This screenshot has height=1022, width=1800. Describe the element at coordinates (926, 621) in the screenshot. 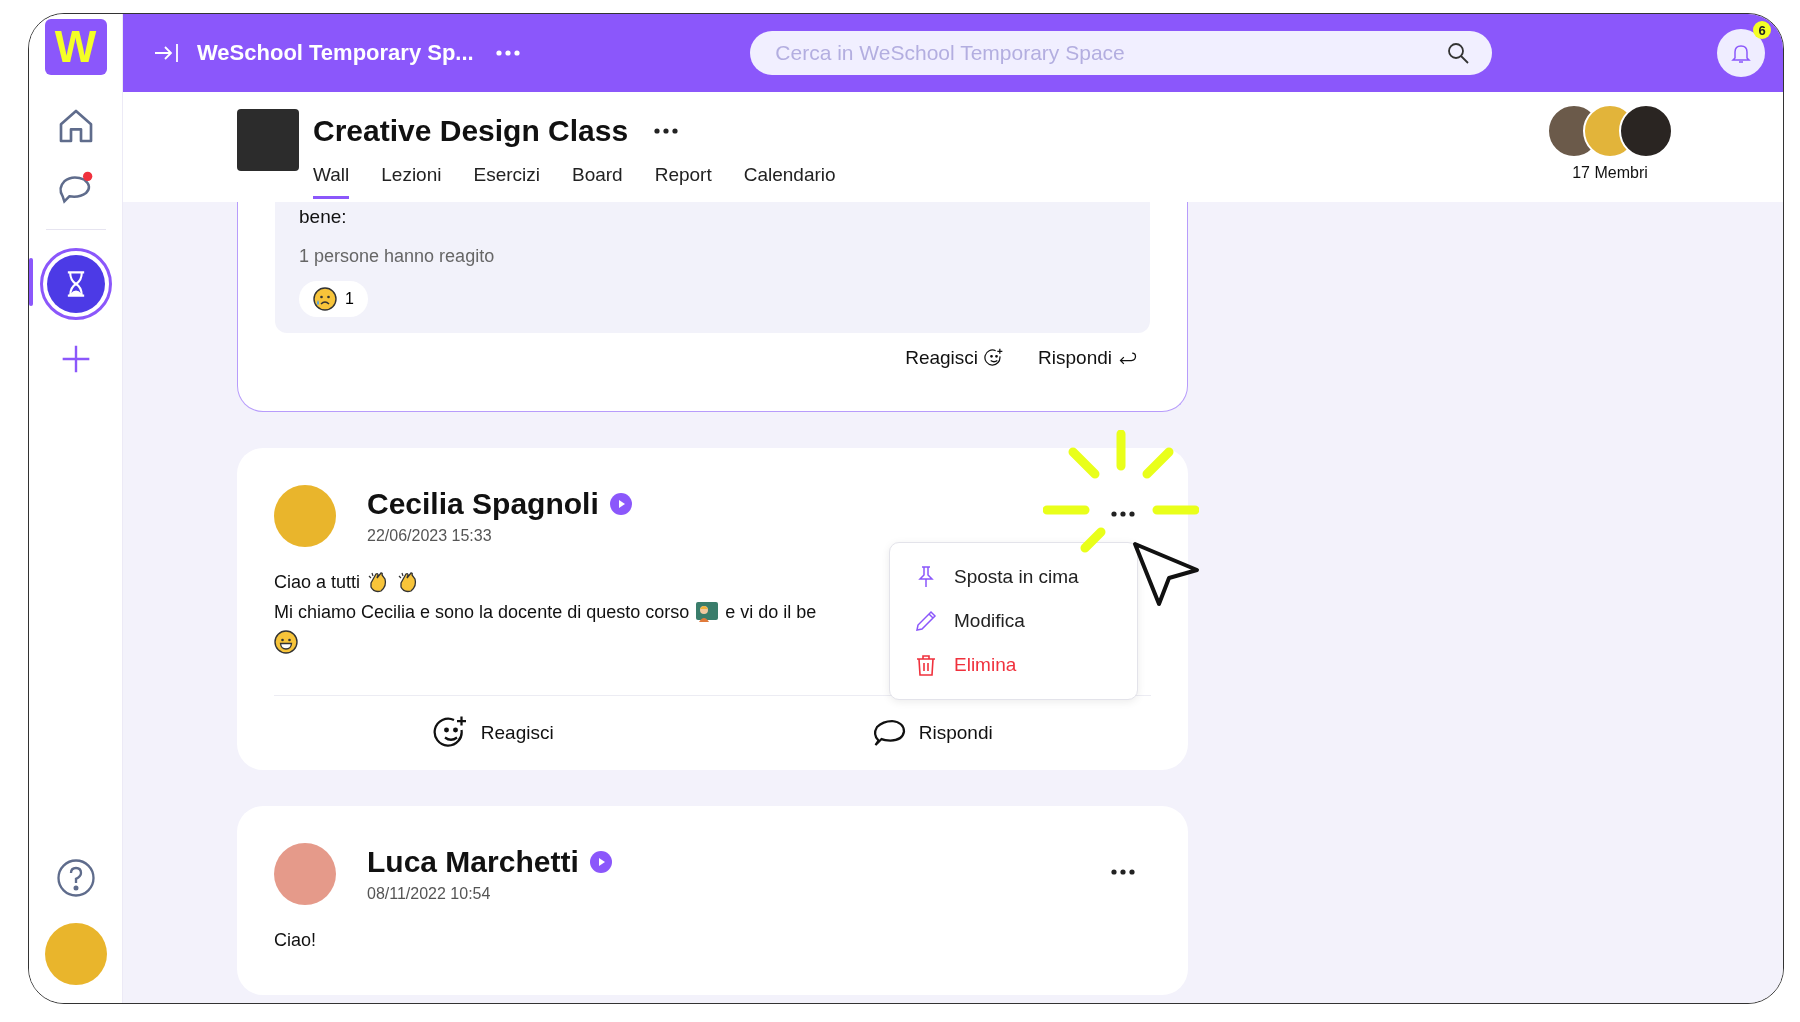

I see `pencil-icon` at that location.